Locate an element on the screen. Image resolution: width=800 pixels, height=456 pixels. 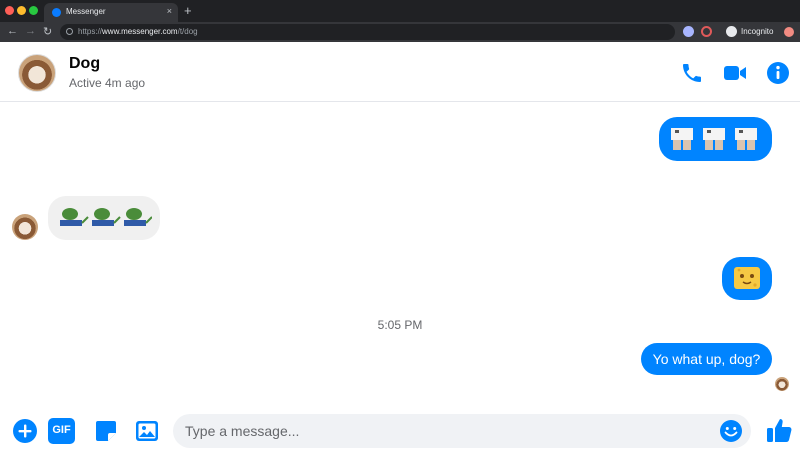
tab-close-icon: × is located at coordinates (169, 11).